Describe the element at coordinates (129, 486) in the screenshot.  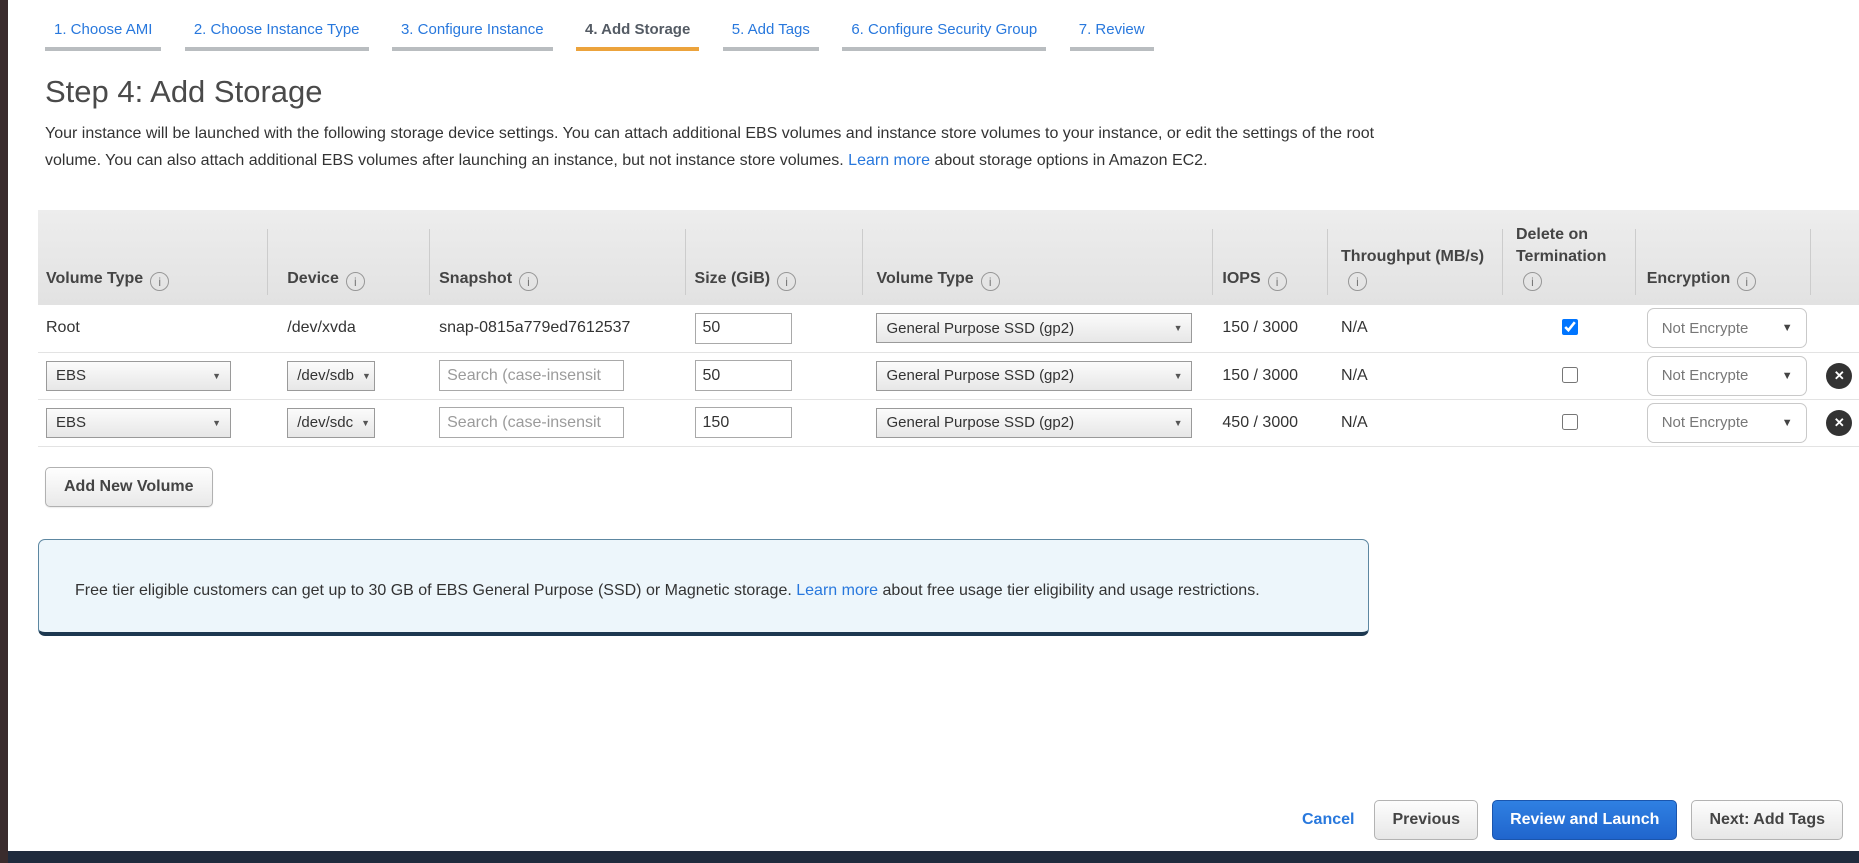
I see `add-new-volume-button: Add New Volume` at that location.